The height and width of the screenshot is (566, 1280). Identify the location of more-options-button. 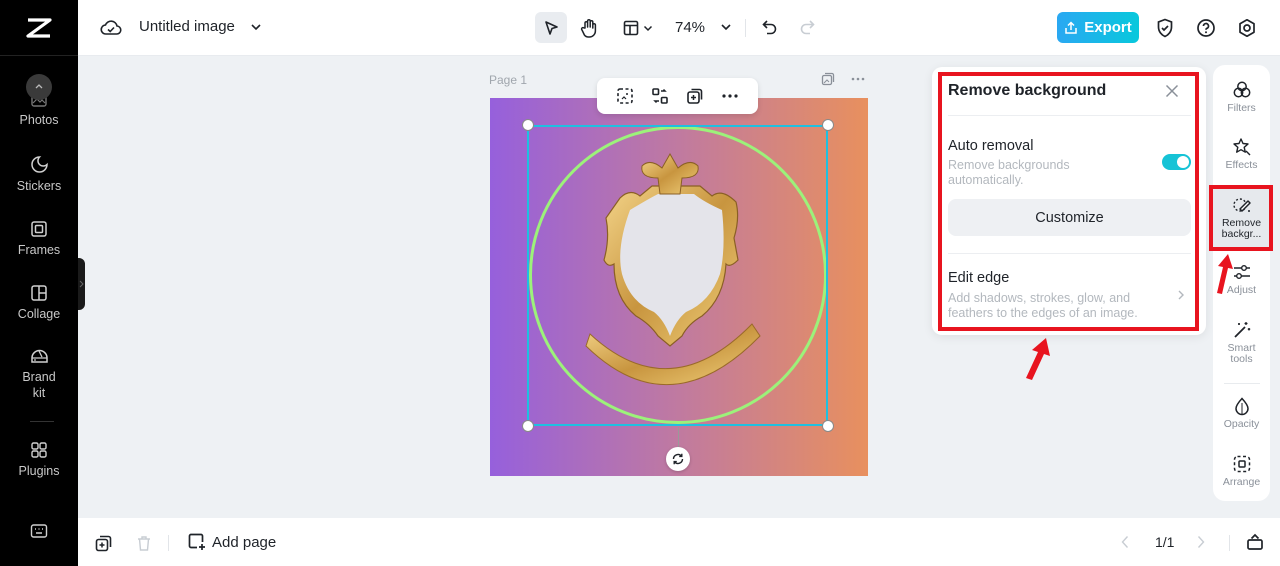
(730, 96).